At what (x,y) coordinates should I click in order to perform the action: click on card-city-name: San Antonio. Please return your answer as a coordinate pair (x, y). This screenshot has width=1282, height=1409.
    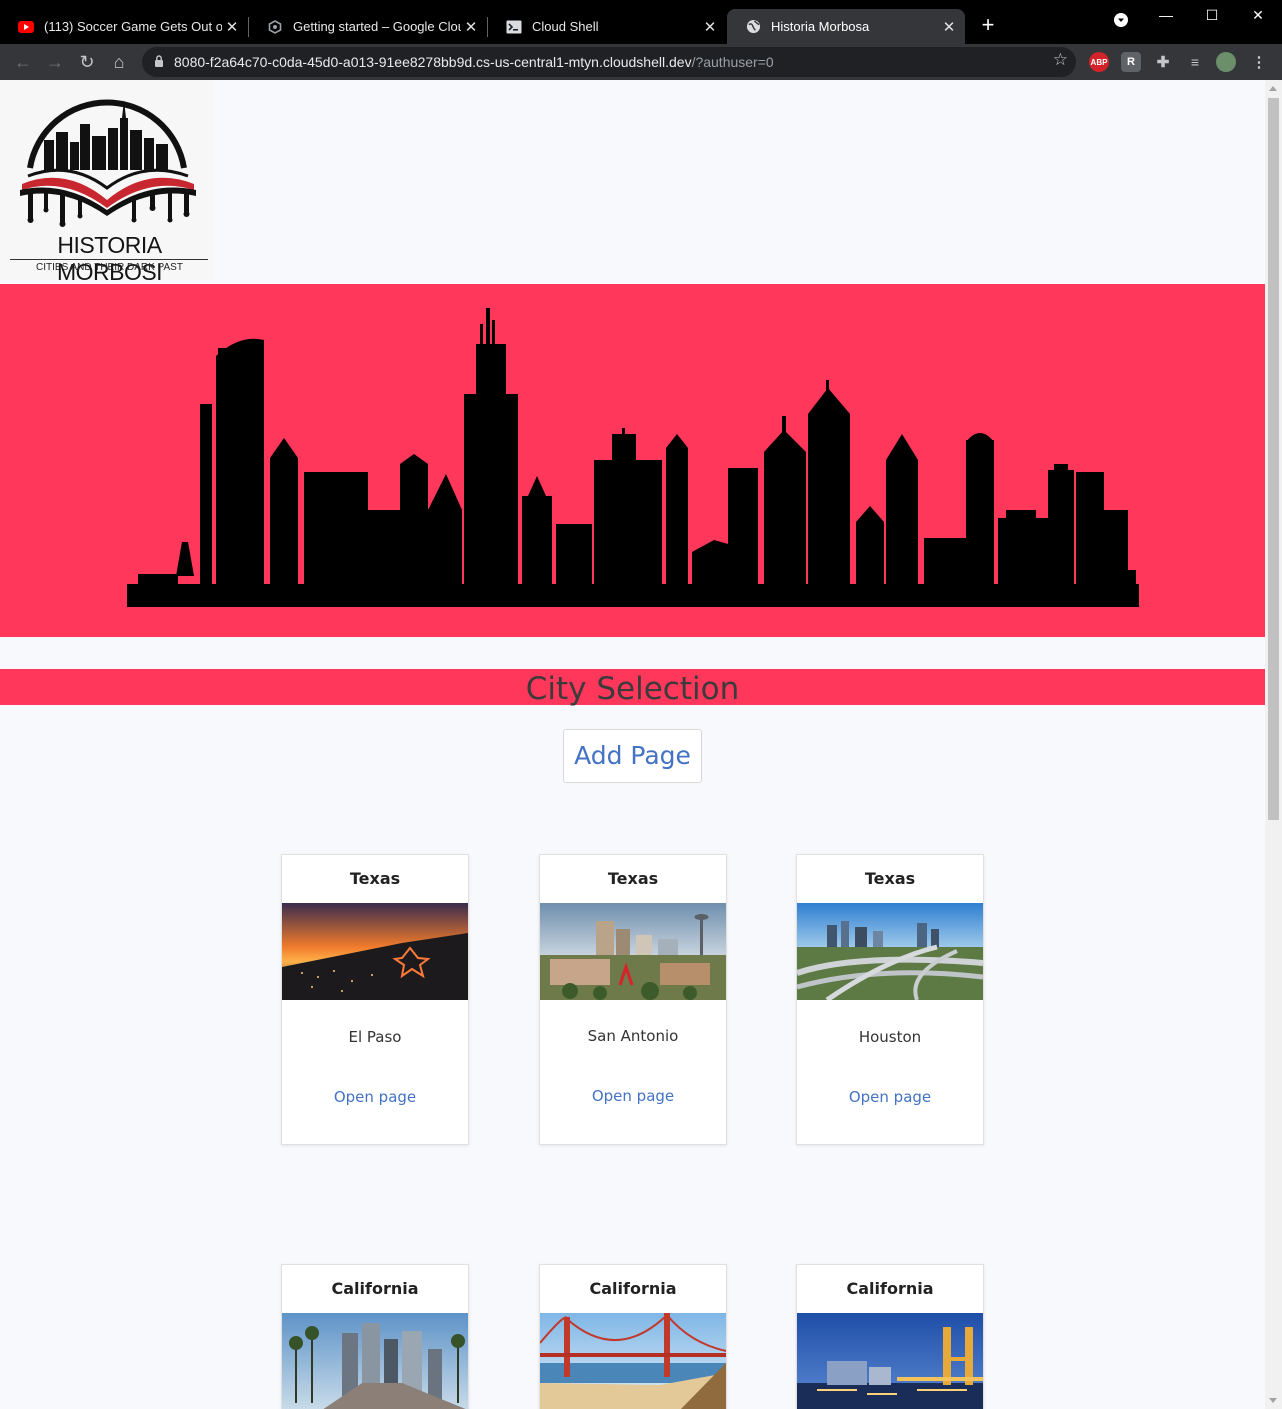
    Looking at the image, I should click on (633, 1036).